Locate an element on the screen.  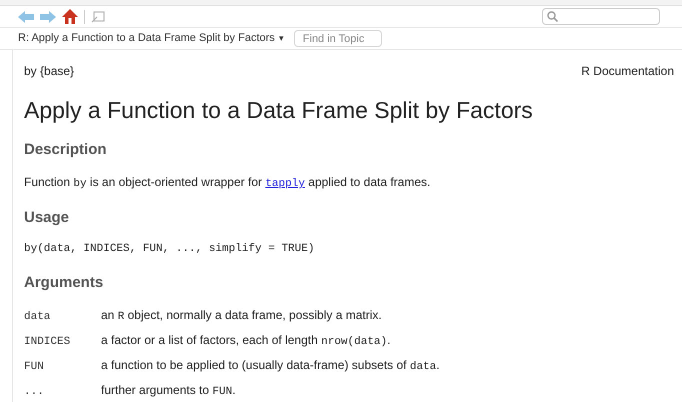
argument-name: FUN is located at coordinates (34, 368).